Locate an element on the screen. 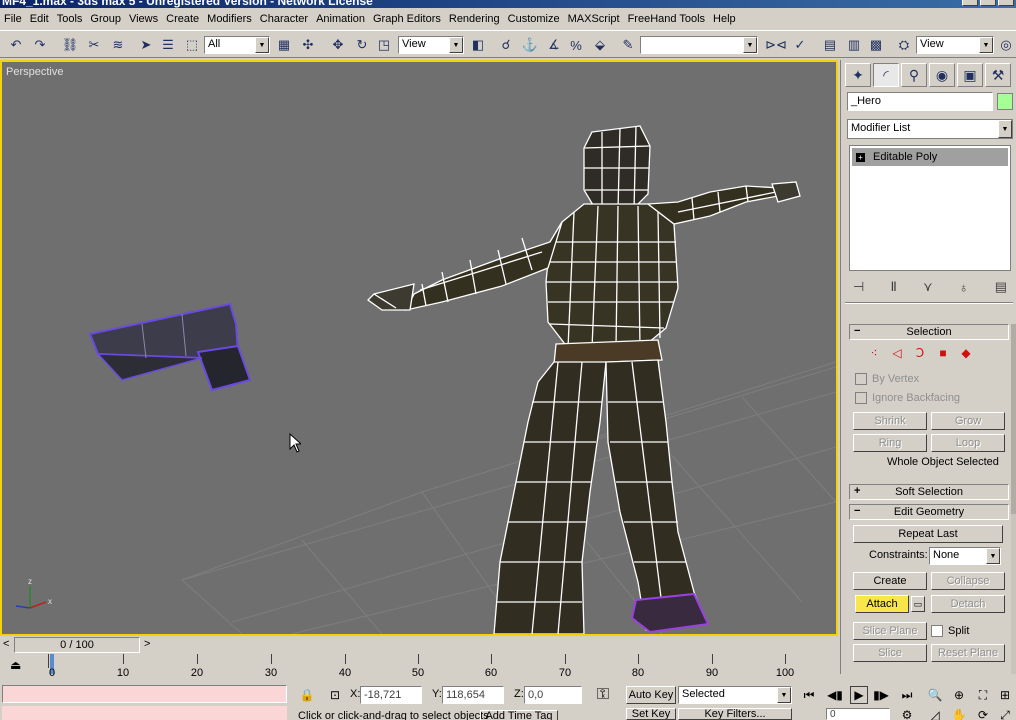 The width and height of the screenshot is (1016, 720). unlink-icon: ✂ is located at coordinates (94, 45).